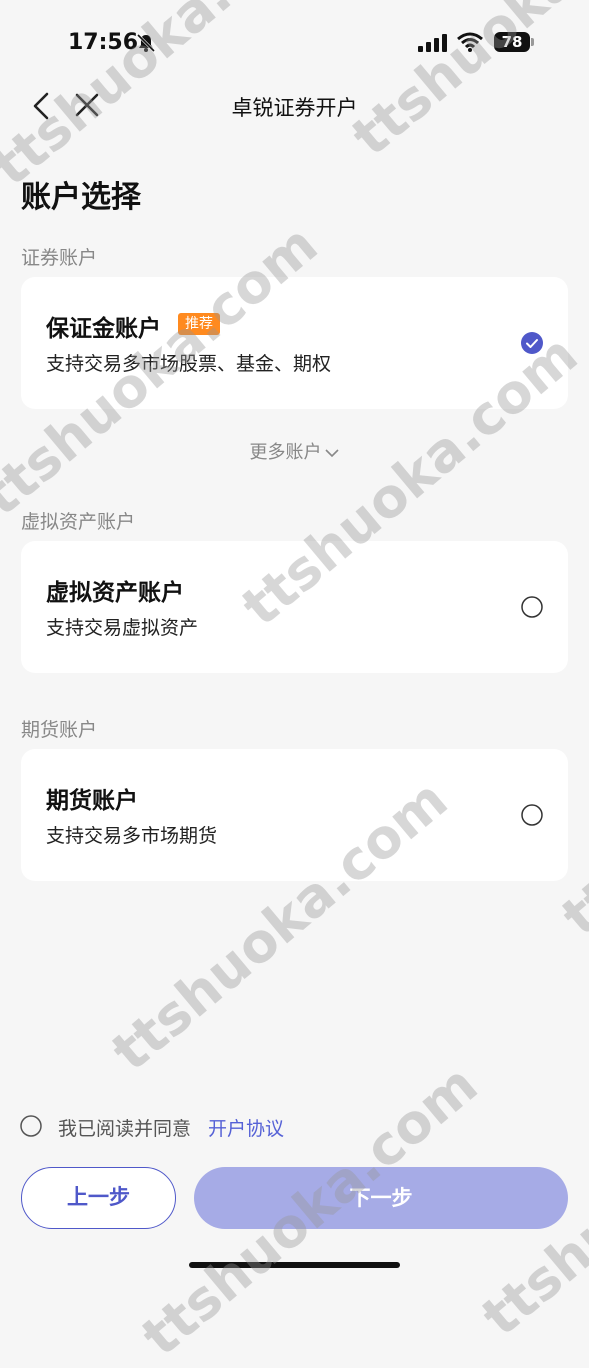  Describe the element at coordinates (59, 730) in the screenshot. I see `section-label-futures: 期货账户` at that location.